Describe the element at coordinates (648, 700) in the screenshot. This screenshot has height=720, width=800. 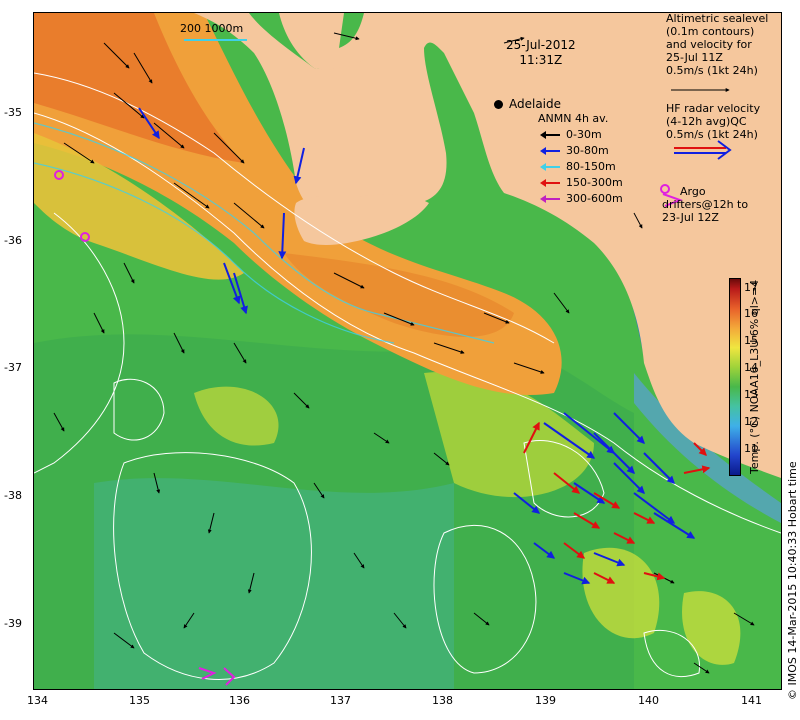
I see `x-tick-label: 140` at that location.